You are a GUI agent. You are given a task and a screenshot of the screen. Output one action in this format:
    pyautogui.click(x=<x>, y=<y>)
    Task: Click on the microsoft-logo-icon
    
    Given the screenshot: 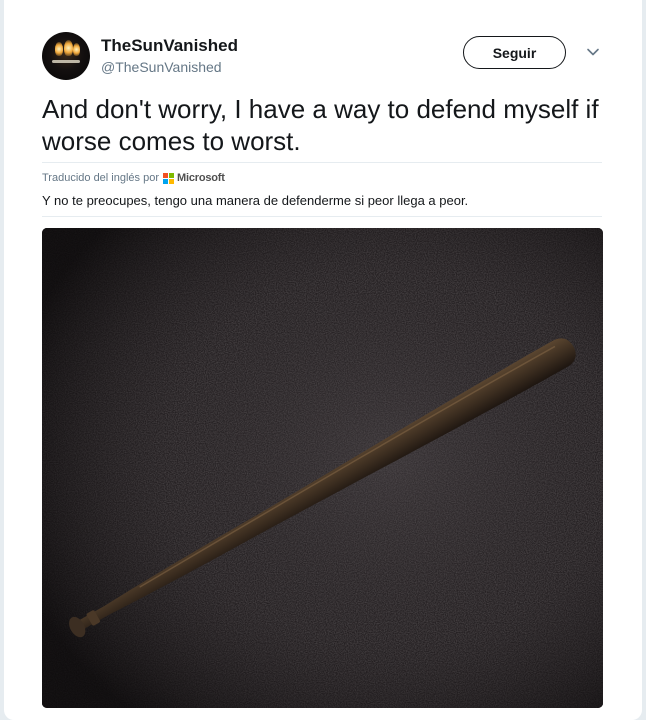 What is the action you would take?
    pyautogui.click(x=168, y=178)
    